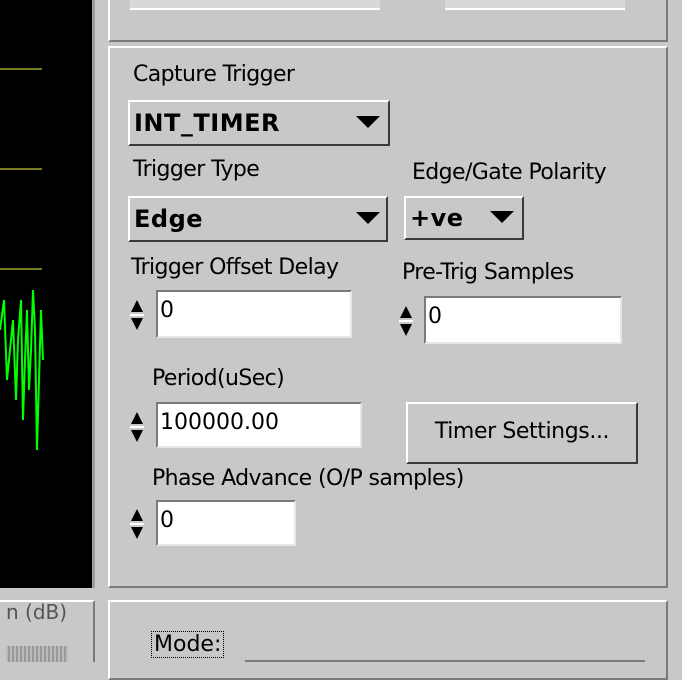 This screenshot has height=680, width=682. Describe the element at coordinates (488, 272) in the screenshot. I see `pretrig-samples-label: Pre-Trig Samples` at that location.